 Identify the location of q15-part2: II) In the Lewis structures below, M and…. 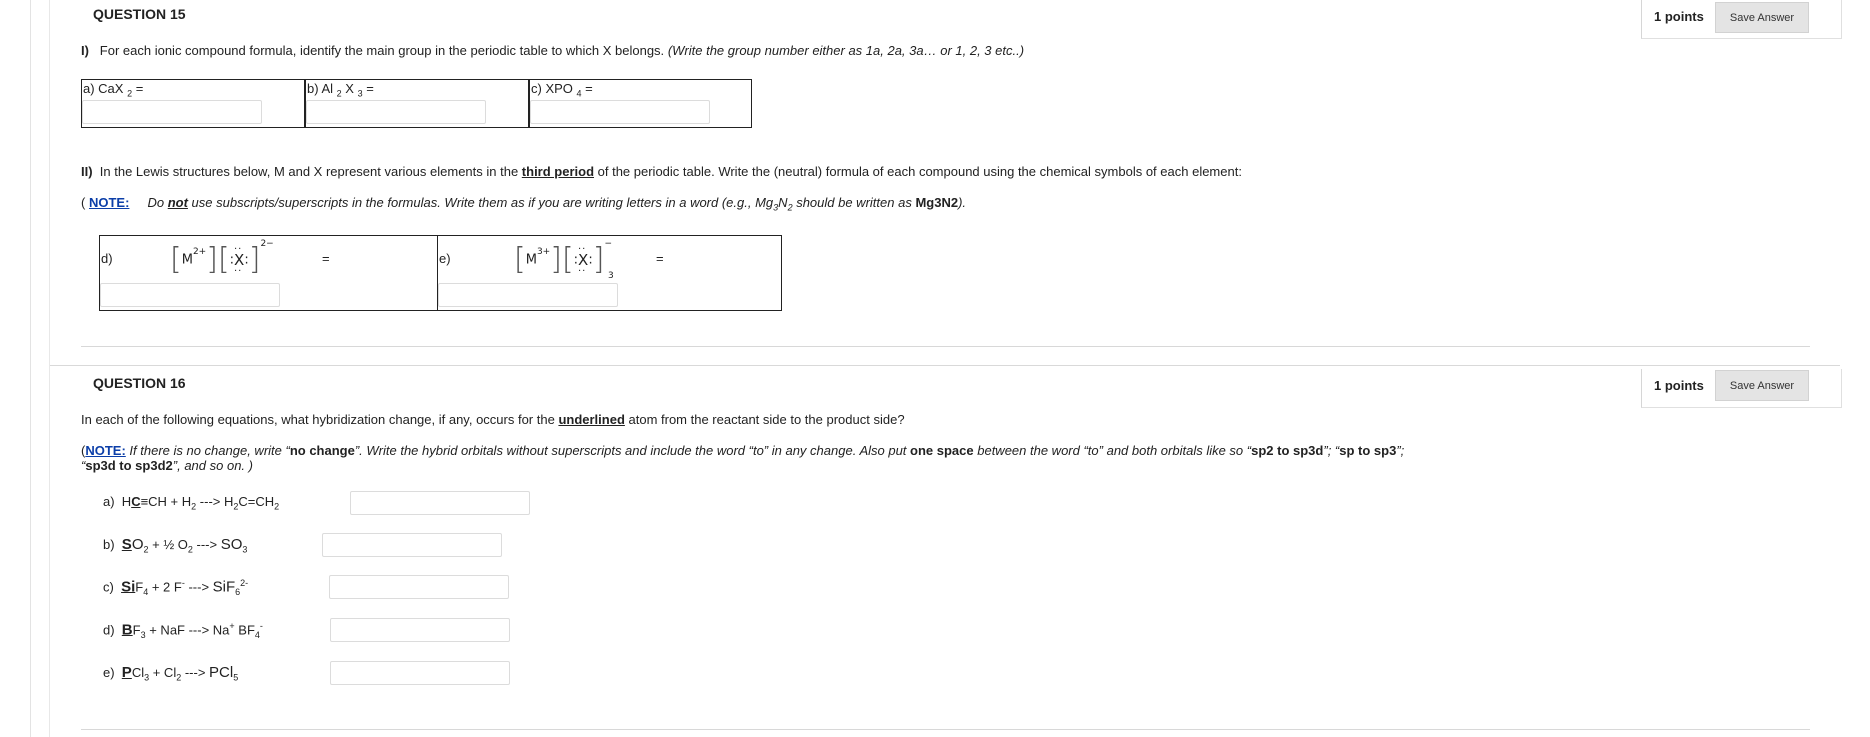
(661, 171).